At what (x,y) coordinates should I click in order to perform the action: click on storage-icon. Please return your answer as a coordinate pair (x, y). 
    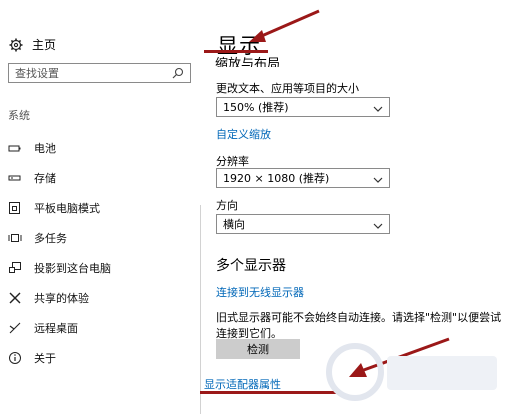
    Looking at the image, I should click on (15, 178).